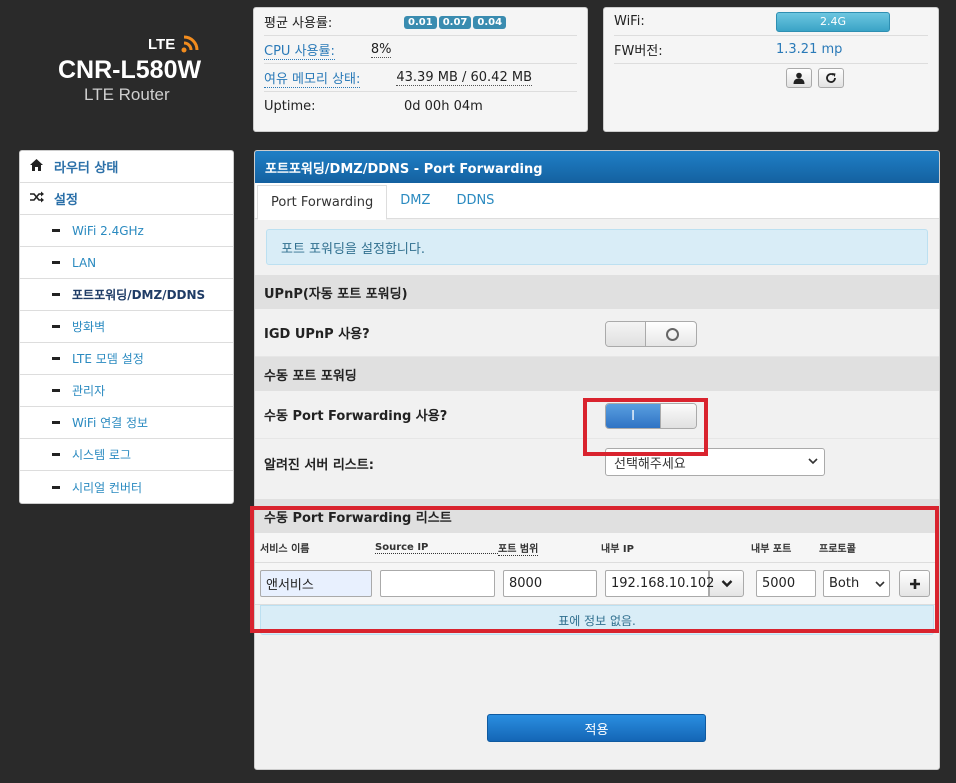 This screenshot has height=783, width=956. I want to click on sidebar-item-label: 시리얼 컨버터, so click(107, 487).